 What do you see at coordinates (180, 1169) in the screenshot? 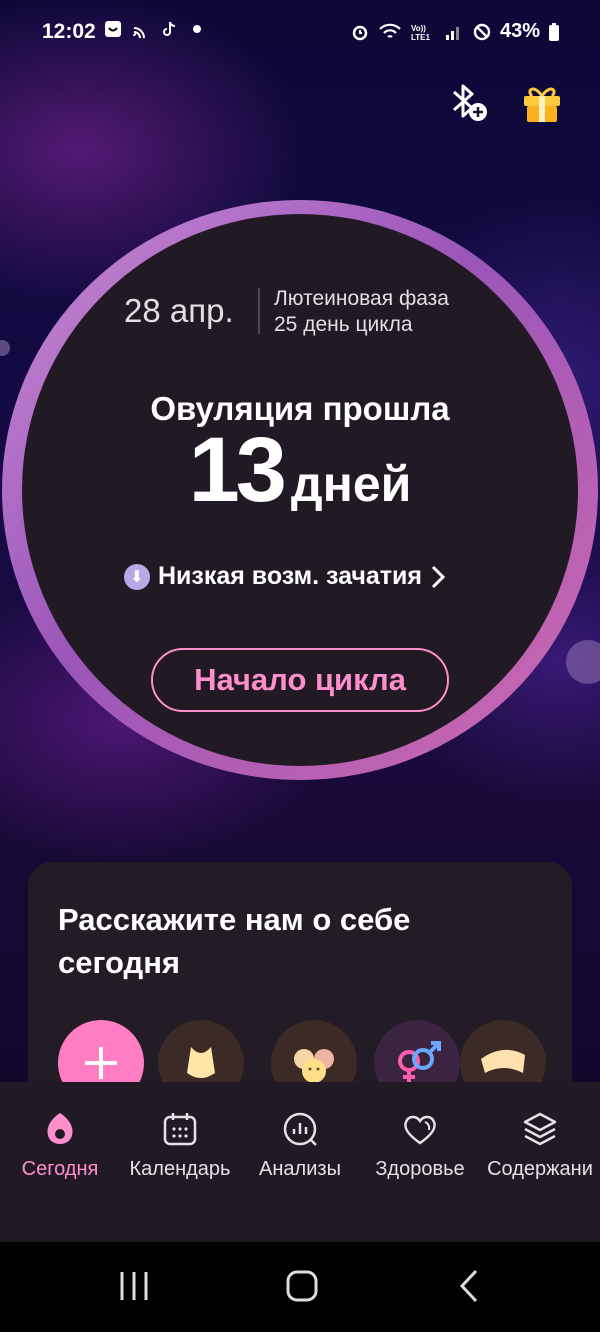
I see `nav-label-calendar: Календарь` at bounding box center [180, 1169].